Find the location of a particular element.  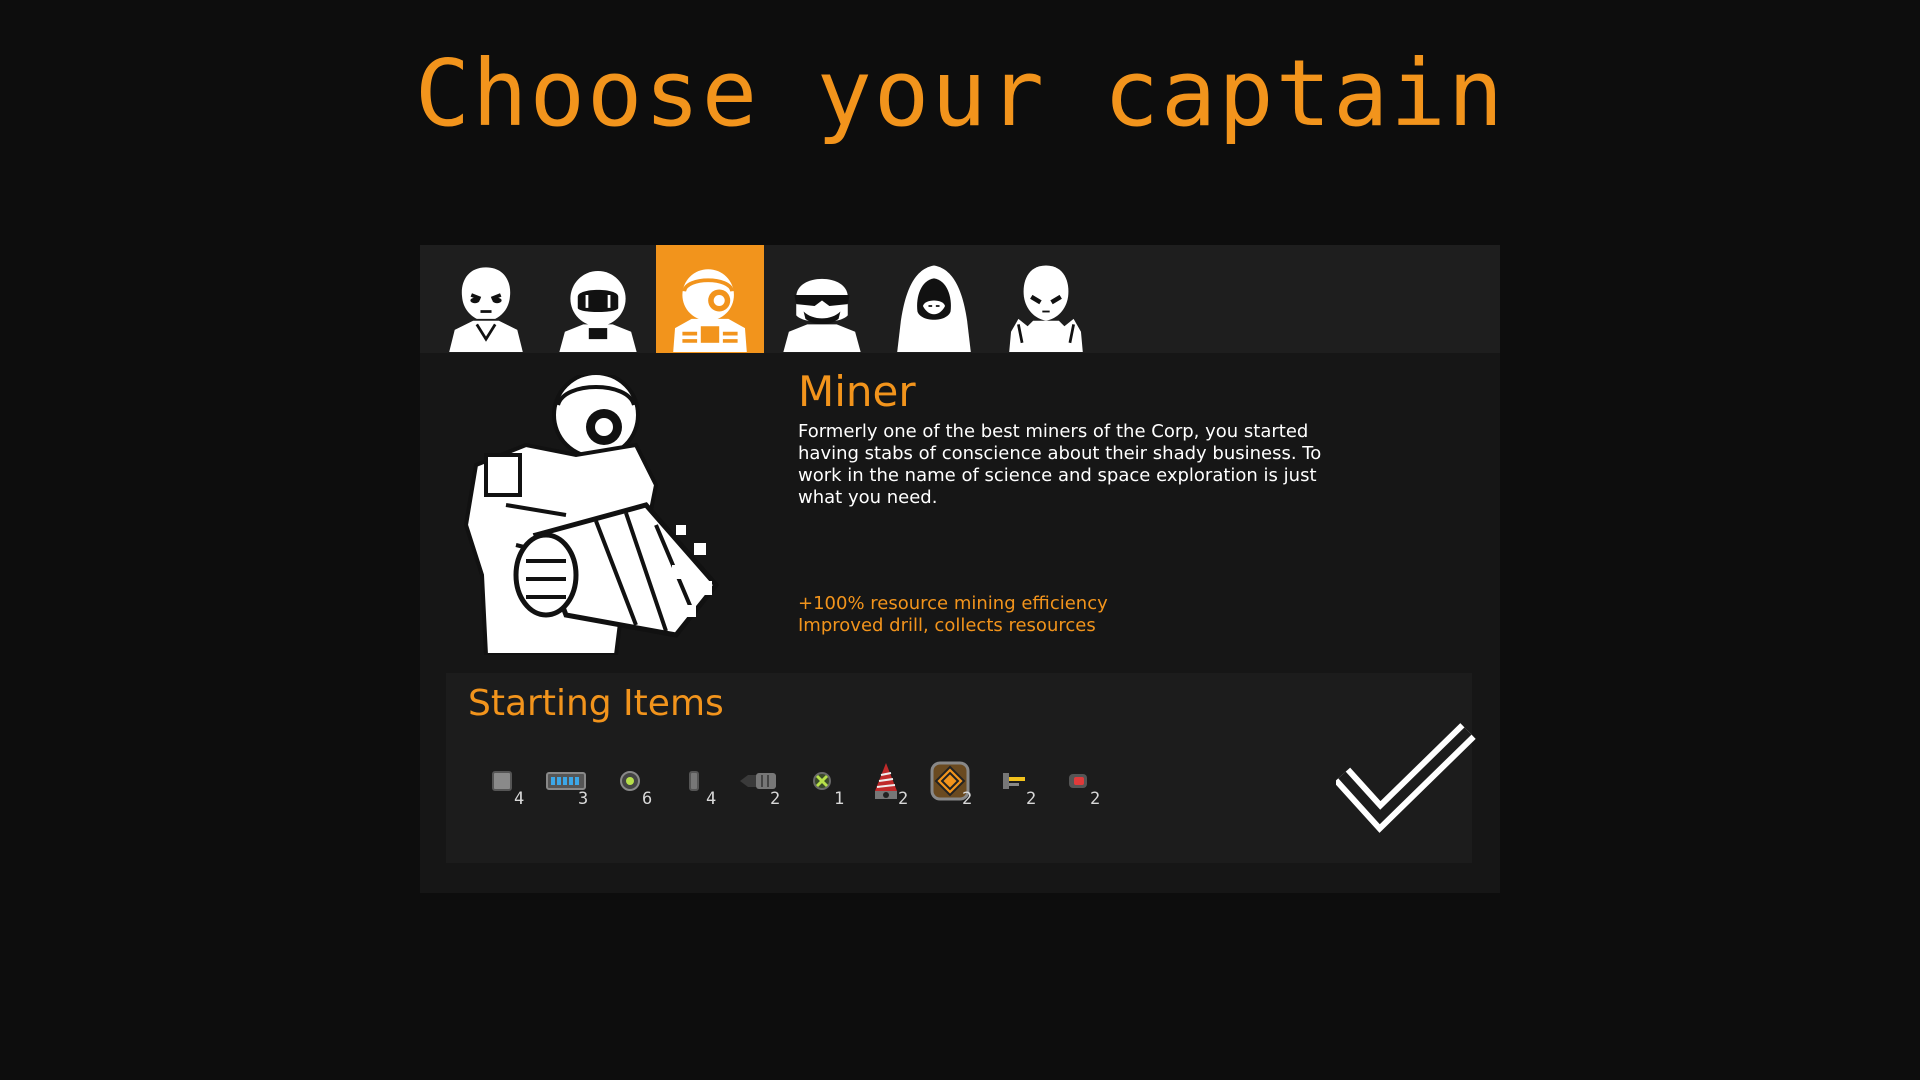

confirm-checkmark-button is located at coordinates (1406, 781).